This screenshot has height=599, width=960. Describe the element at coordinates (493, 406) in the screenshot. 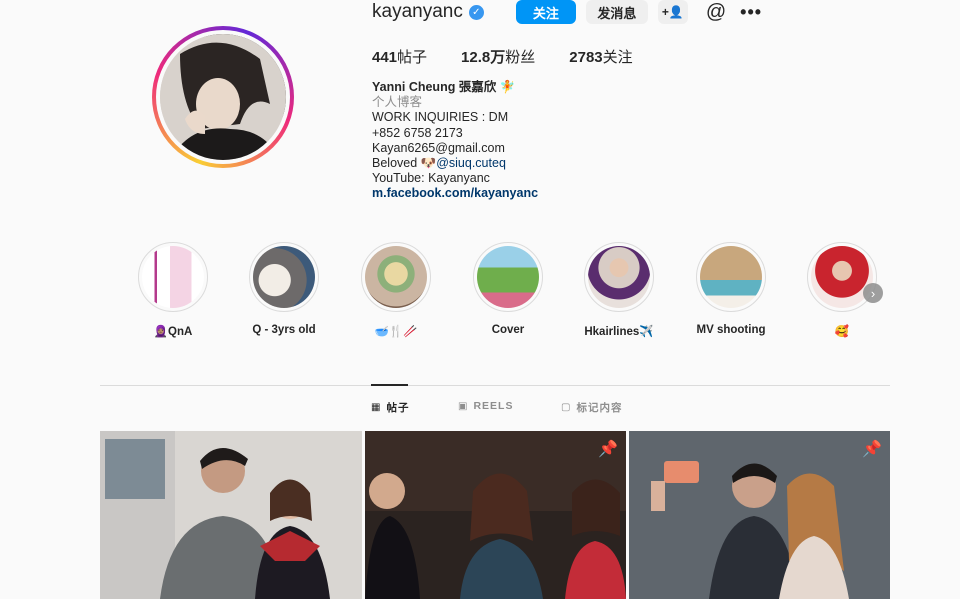

I see `tab-reels-label: REELS` at that location.